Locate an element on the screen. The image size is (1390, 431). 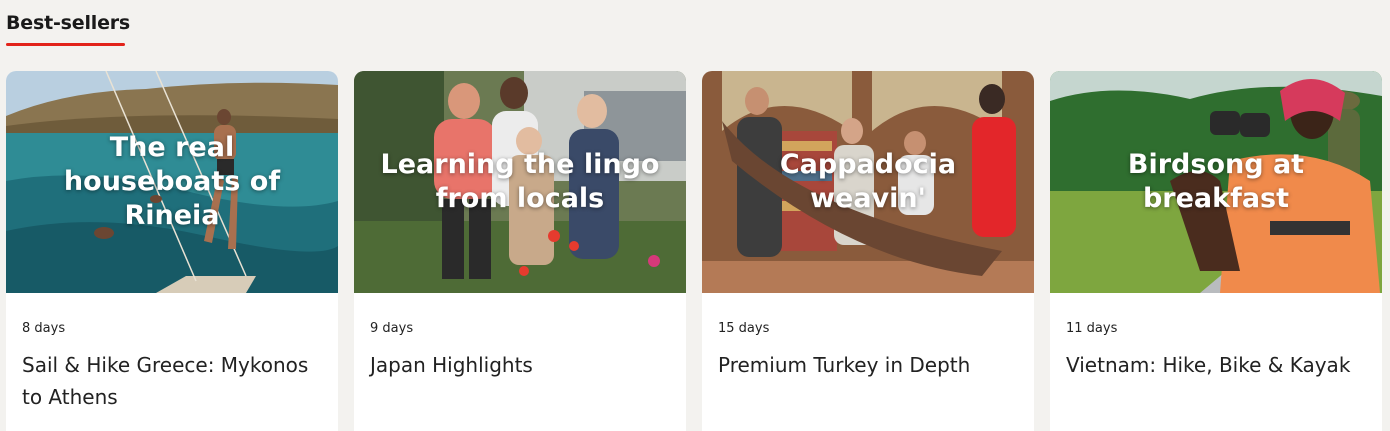
tour-duration: 15 days is located at coordinates (744, 328).